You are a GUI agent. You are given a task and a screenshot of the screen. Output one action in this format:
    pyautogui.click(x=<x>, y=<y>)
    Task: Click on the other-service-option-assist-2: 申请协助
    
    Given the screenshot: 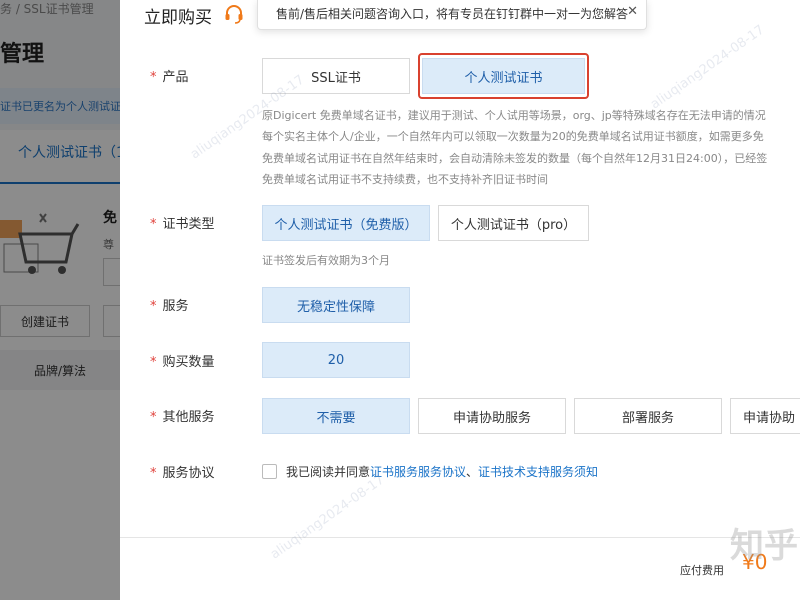 What is the action you would take?
    pyautogui.click(x=765, y=416)
    